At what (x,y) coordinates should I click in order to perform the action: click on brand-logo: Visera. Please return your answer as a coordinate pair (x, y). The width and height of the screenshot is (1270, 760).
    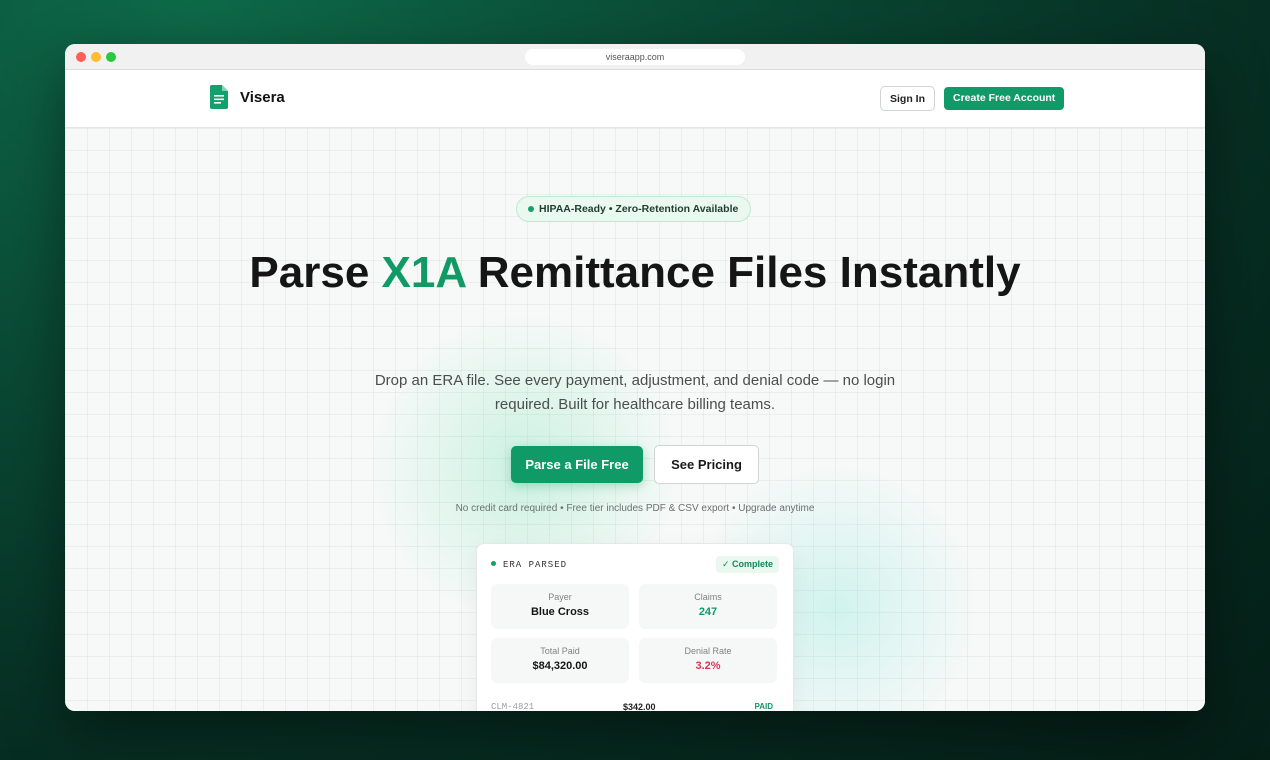
    Looking at the image, I should click on (247, 97).